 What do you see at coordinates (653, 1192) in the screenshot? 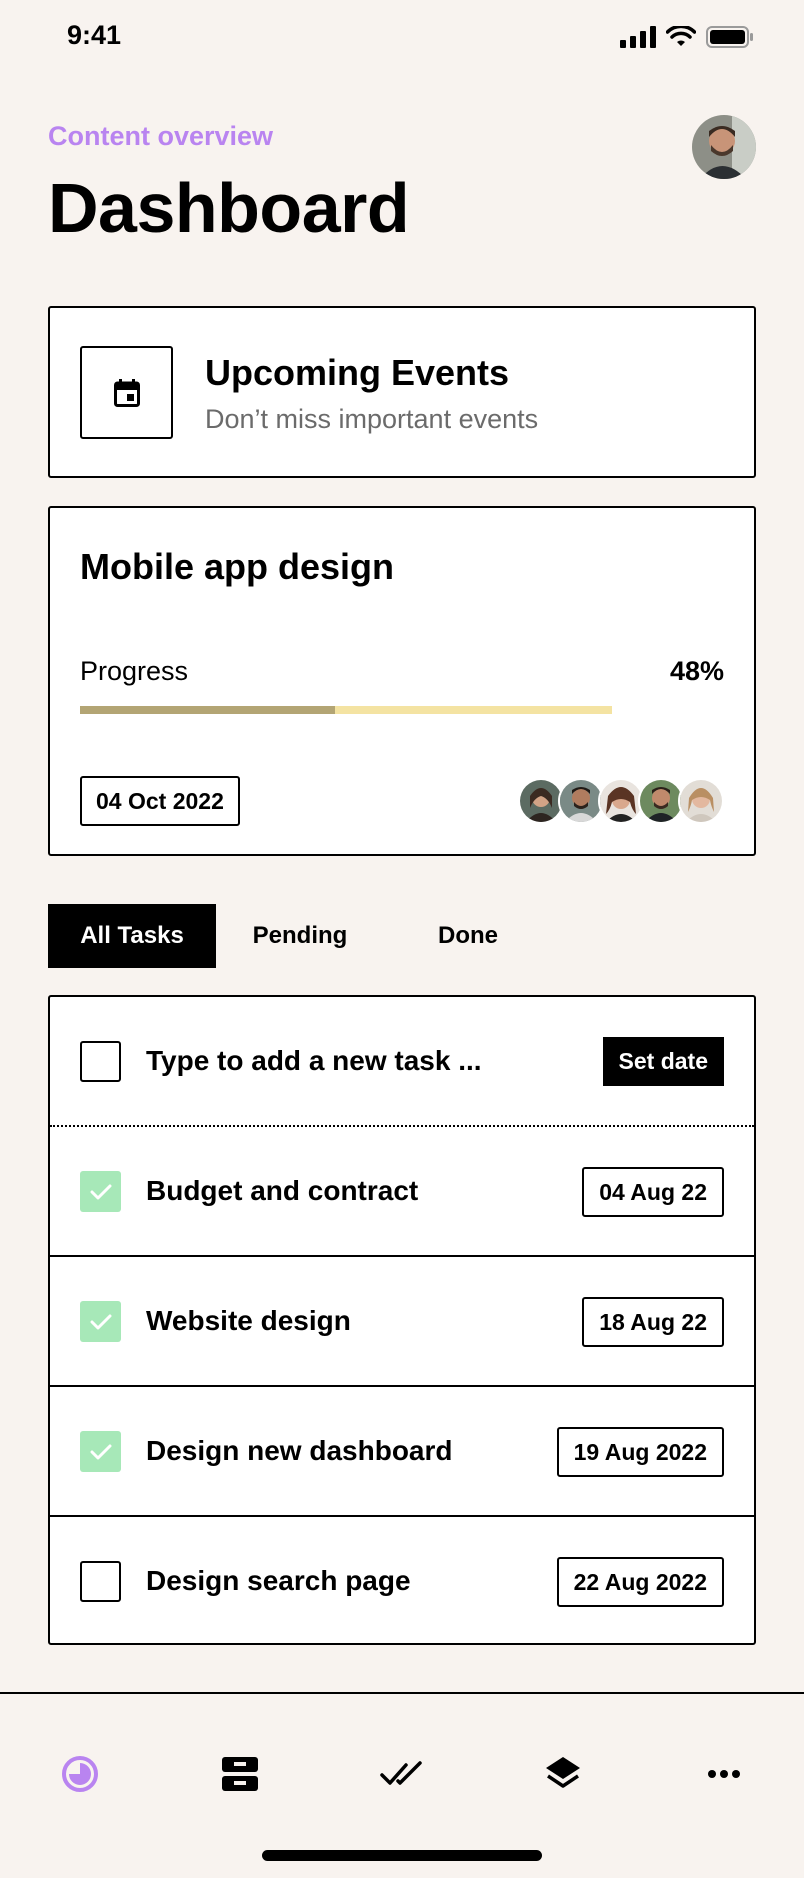
I see `task-date: 04 Aug 22` at bounding box center [653, 1192].